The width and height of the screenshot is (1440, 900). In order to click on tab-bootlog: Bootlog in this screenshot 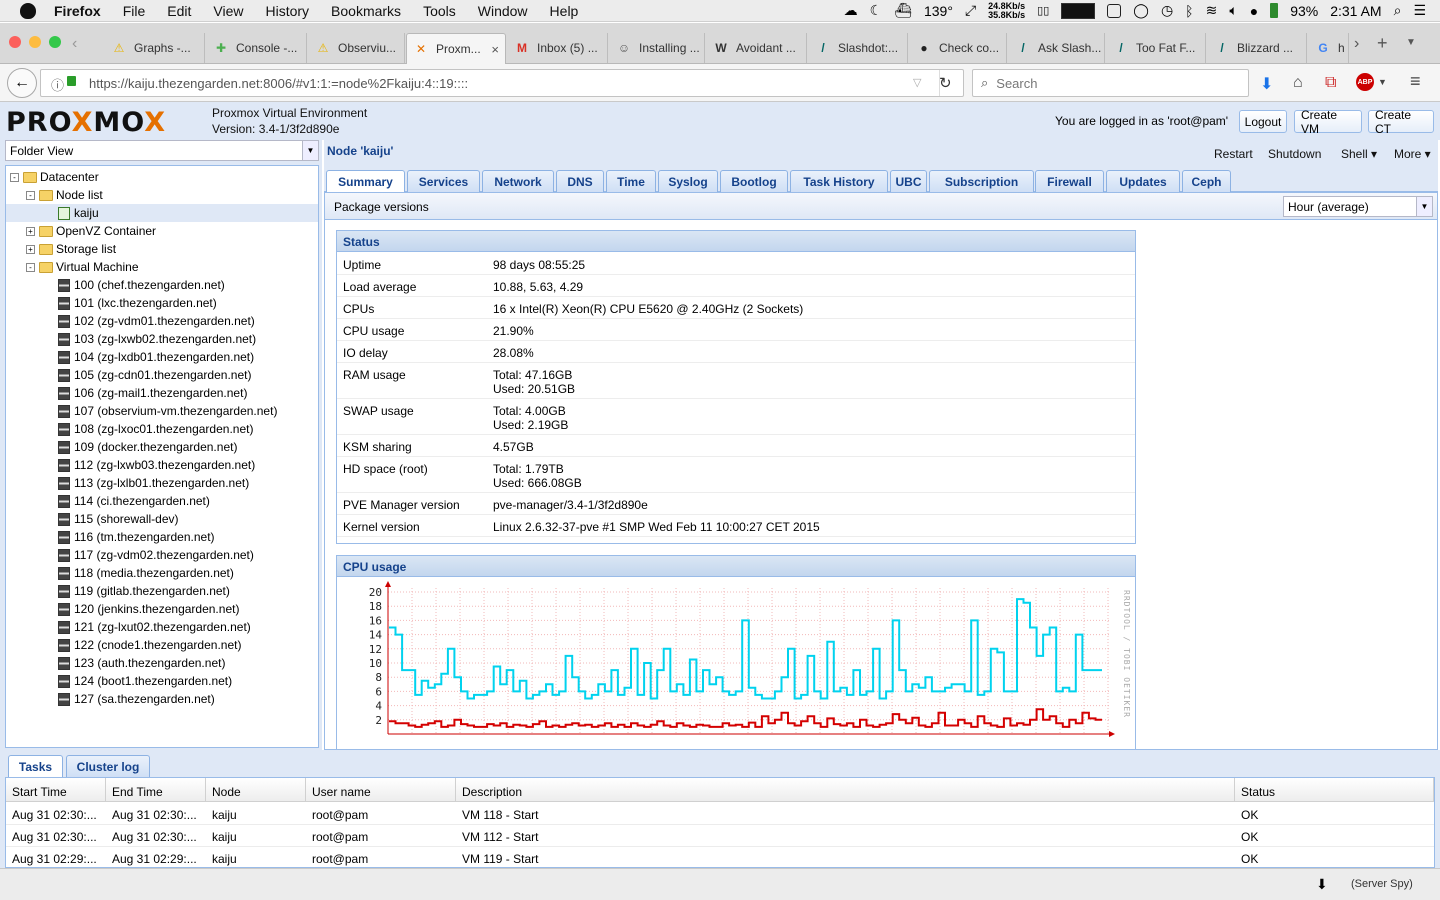, I will do `click(754, 181)`.